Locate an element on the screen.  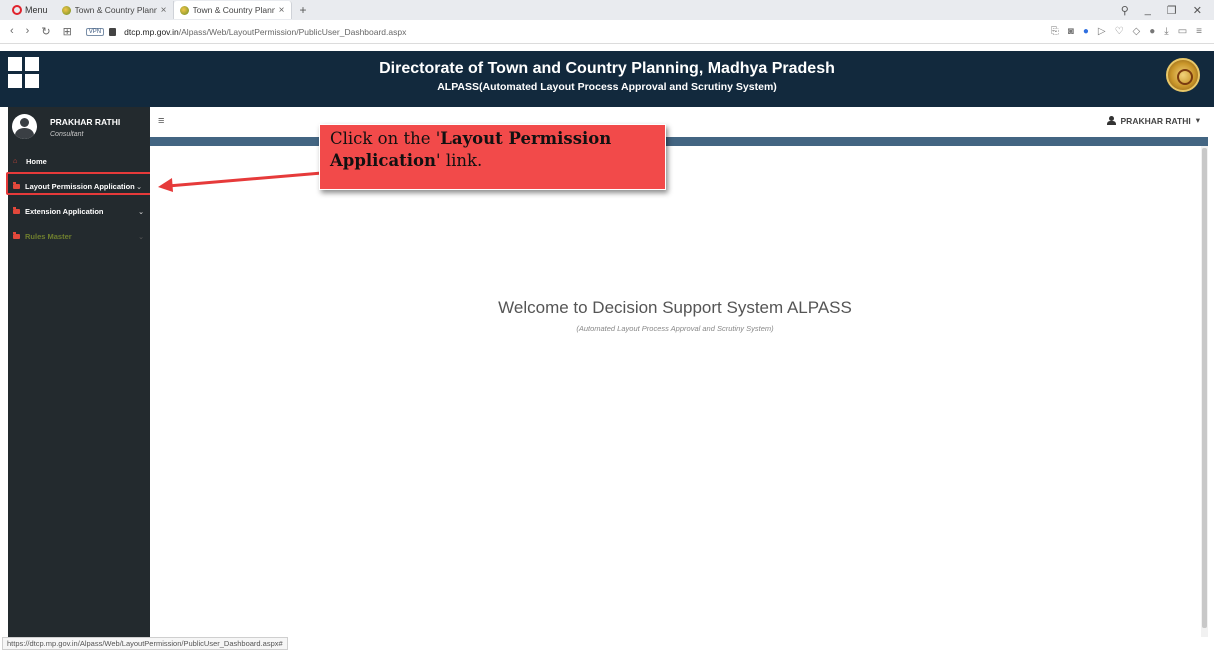
shield-icon: ● is located at coordinates (1086, 31).